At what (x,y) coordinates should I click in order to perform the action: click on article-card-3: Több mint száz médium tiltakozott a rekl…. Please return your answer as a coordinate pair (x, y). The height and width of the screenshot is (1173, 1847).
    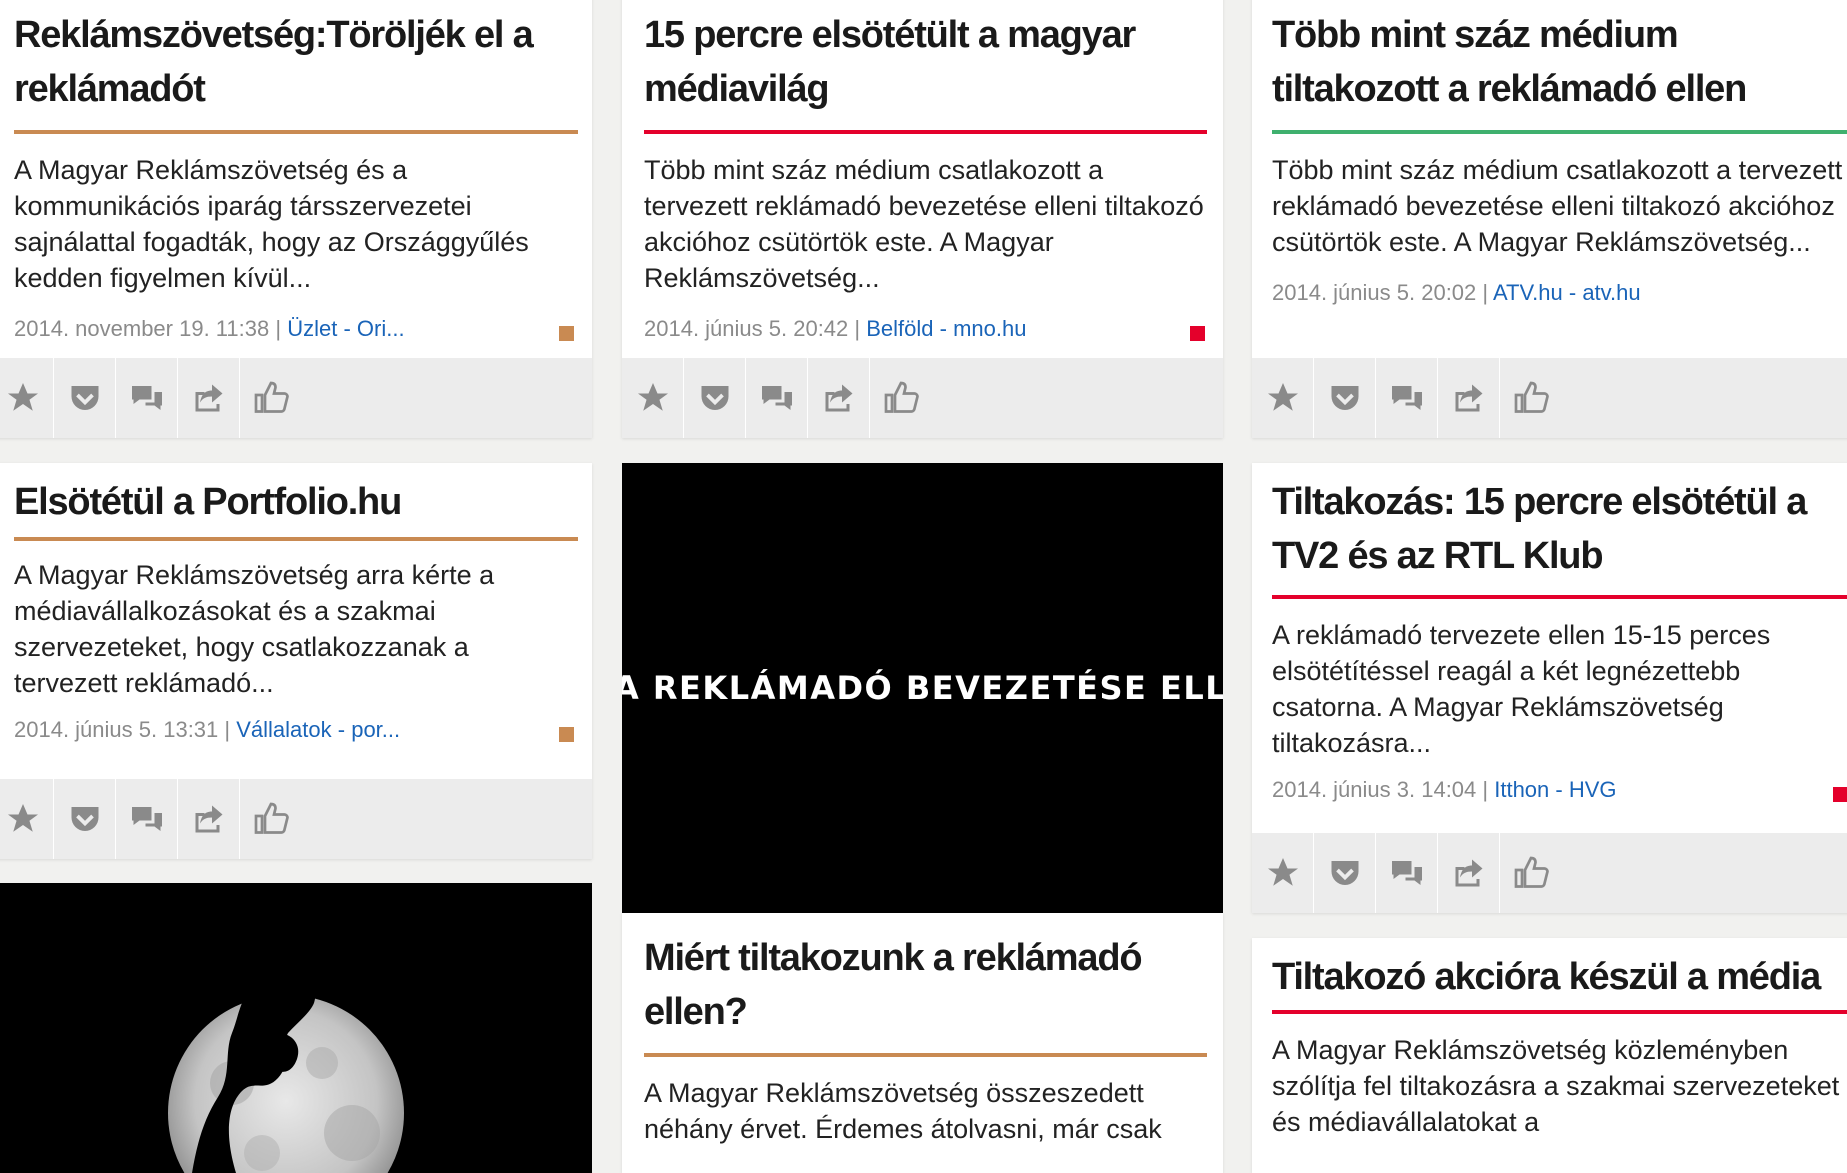
    Looking at the image, I should click on (1549, 219).